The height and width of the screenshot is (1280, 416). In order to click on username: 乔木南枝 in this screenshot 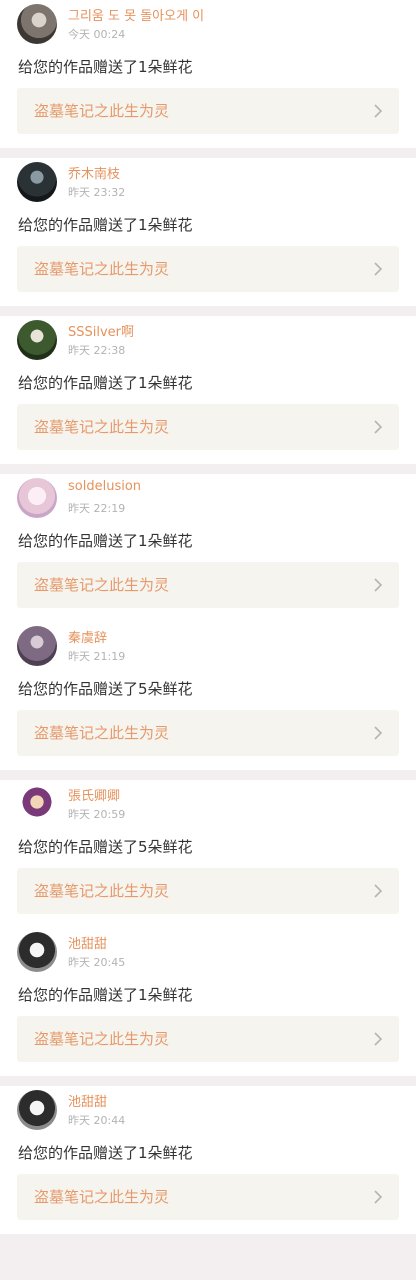, I will do `click(94, 172)`.